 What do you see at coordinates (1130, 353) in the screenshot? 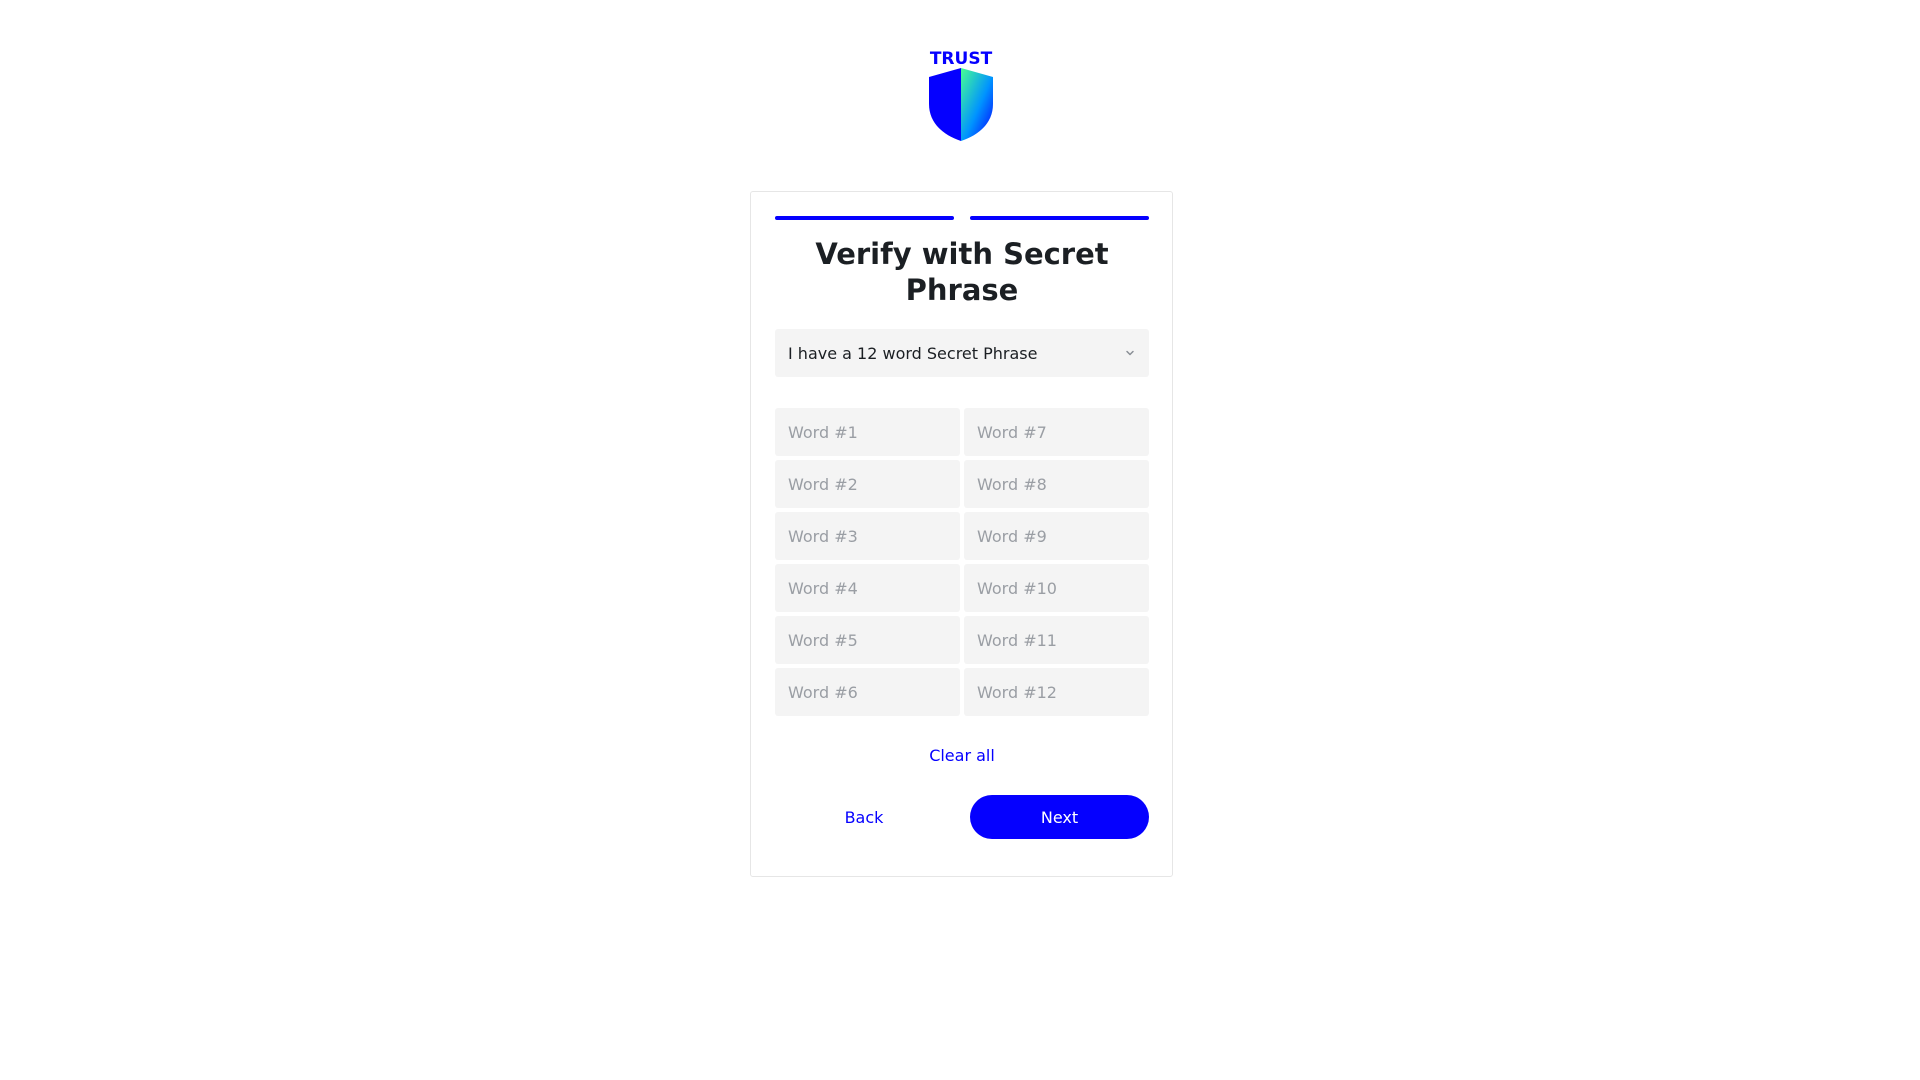
I see `chevron-down-icon` at bounding box center [1130, 353].